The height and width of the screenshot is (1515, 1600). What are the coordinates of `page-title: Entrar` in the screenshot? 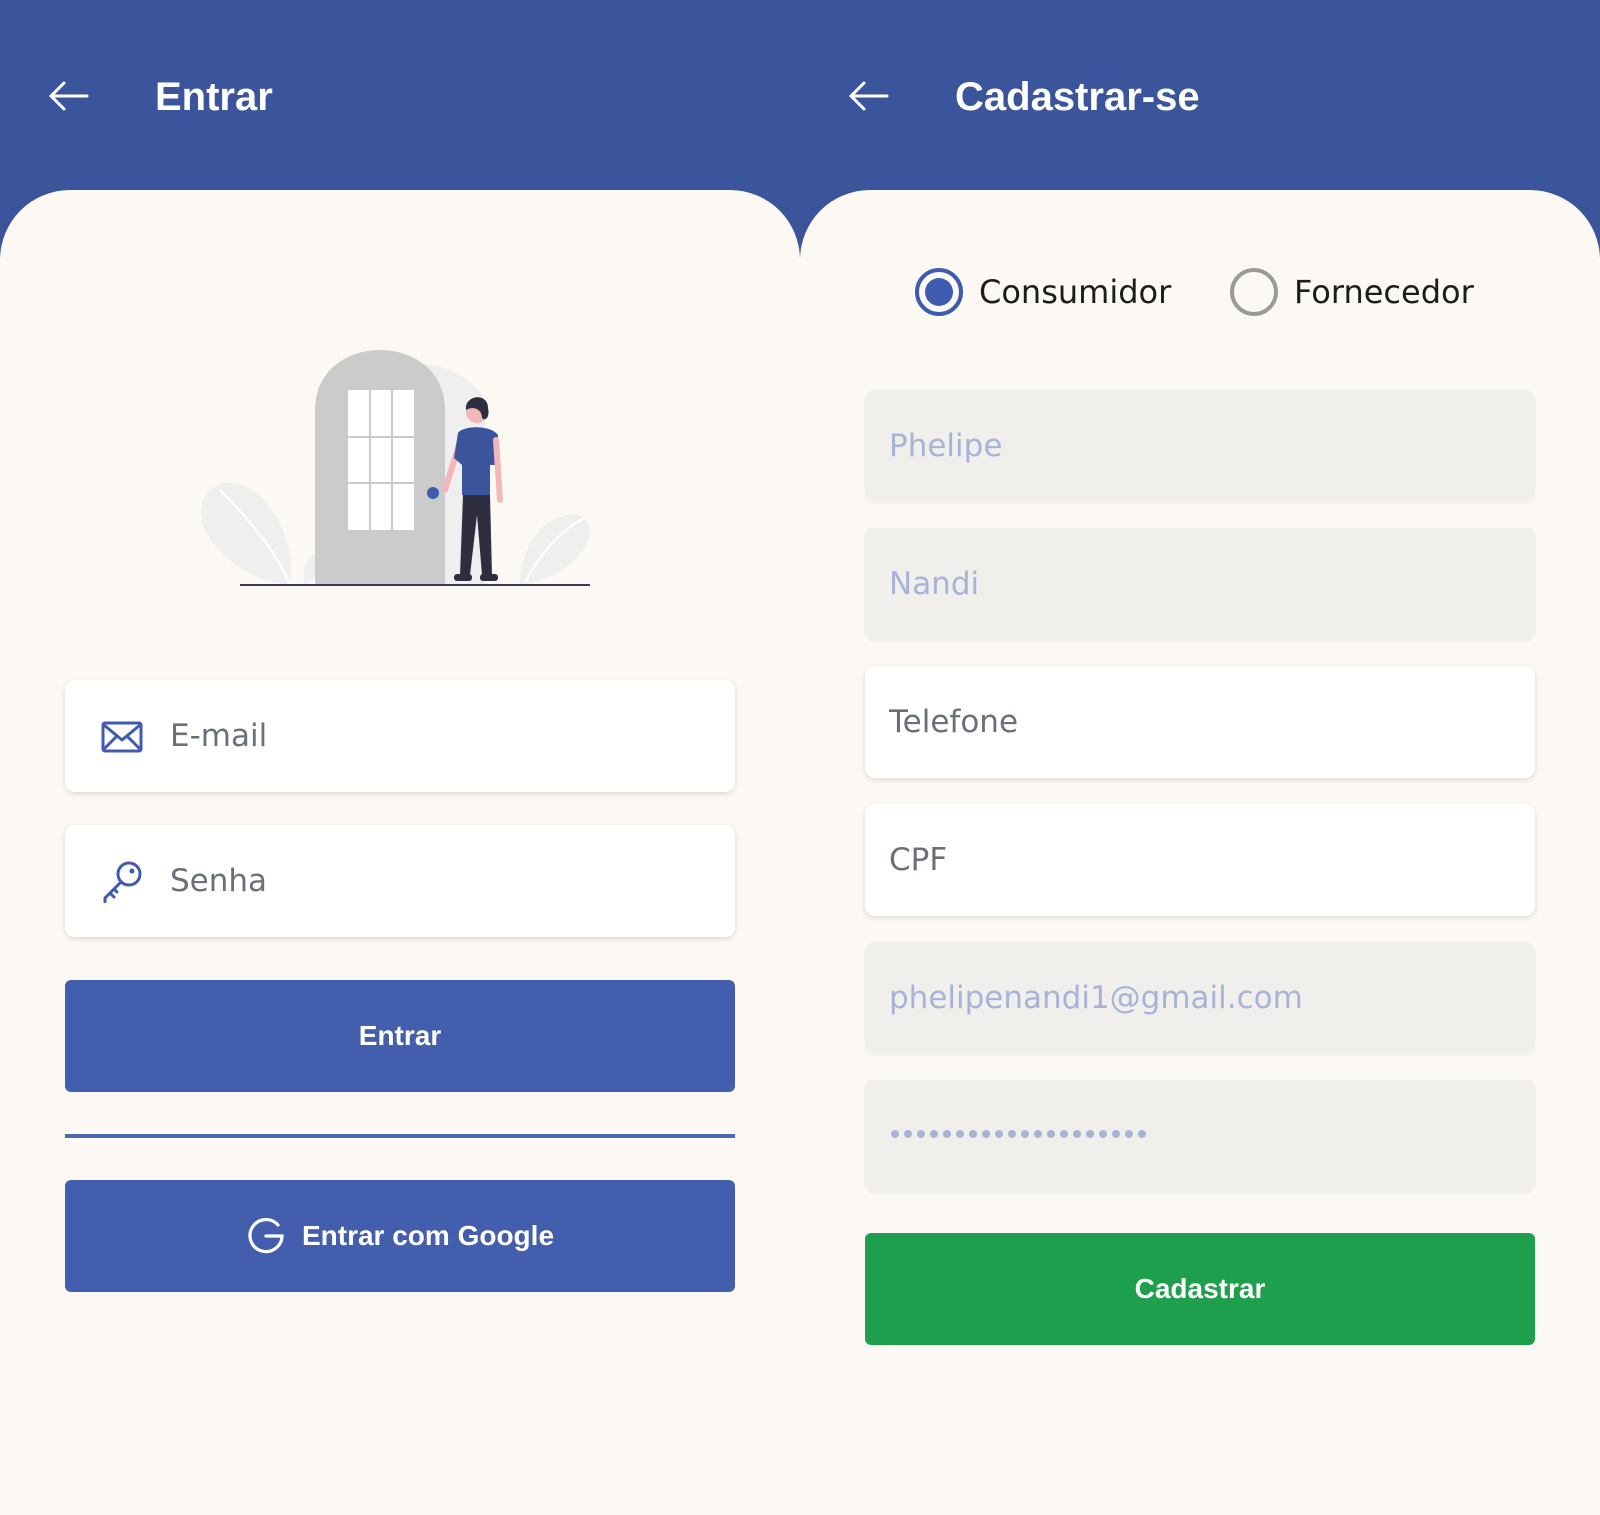 It's located at (214, 97).